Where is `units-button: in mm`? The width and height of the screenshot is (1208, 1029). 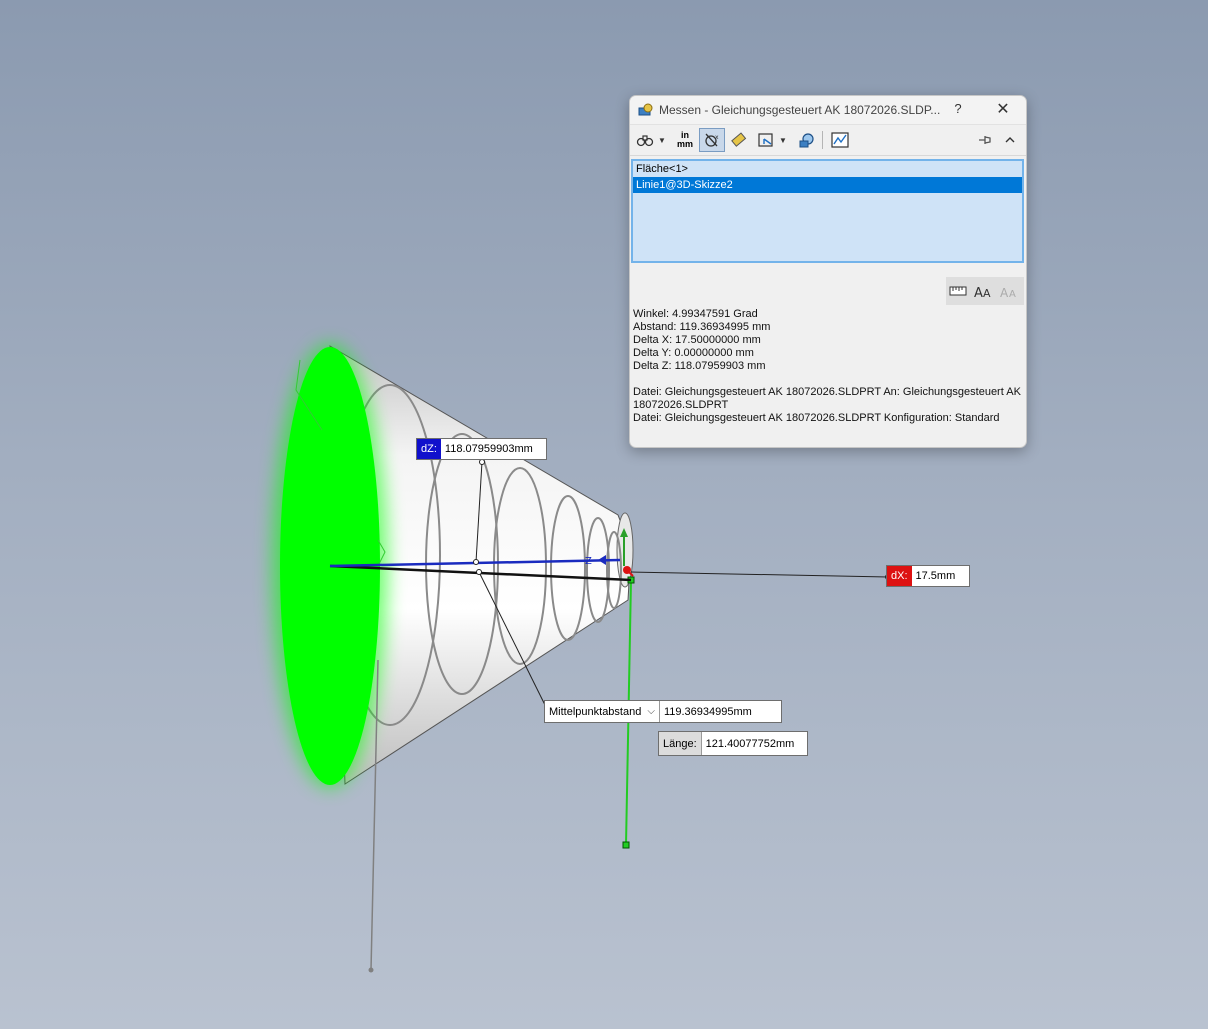 units-button: in mm is located at coordinates (685, 140).